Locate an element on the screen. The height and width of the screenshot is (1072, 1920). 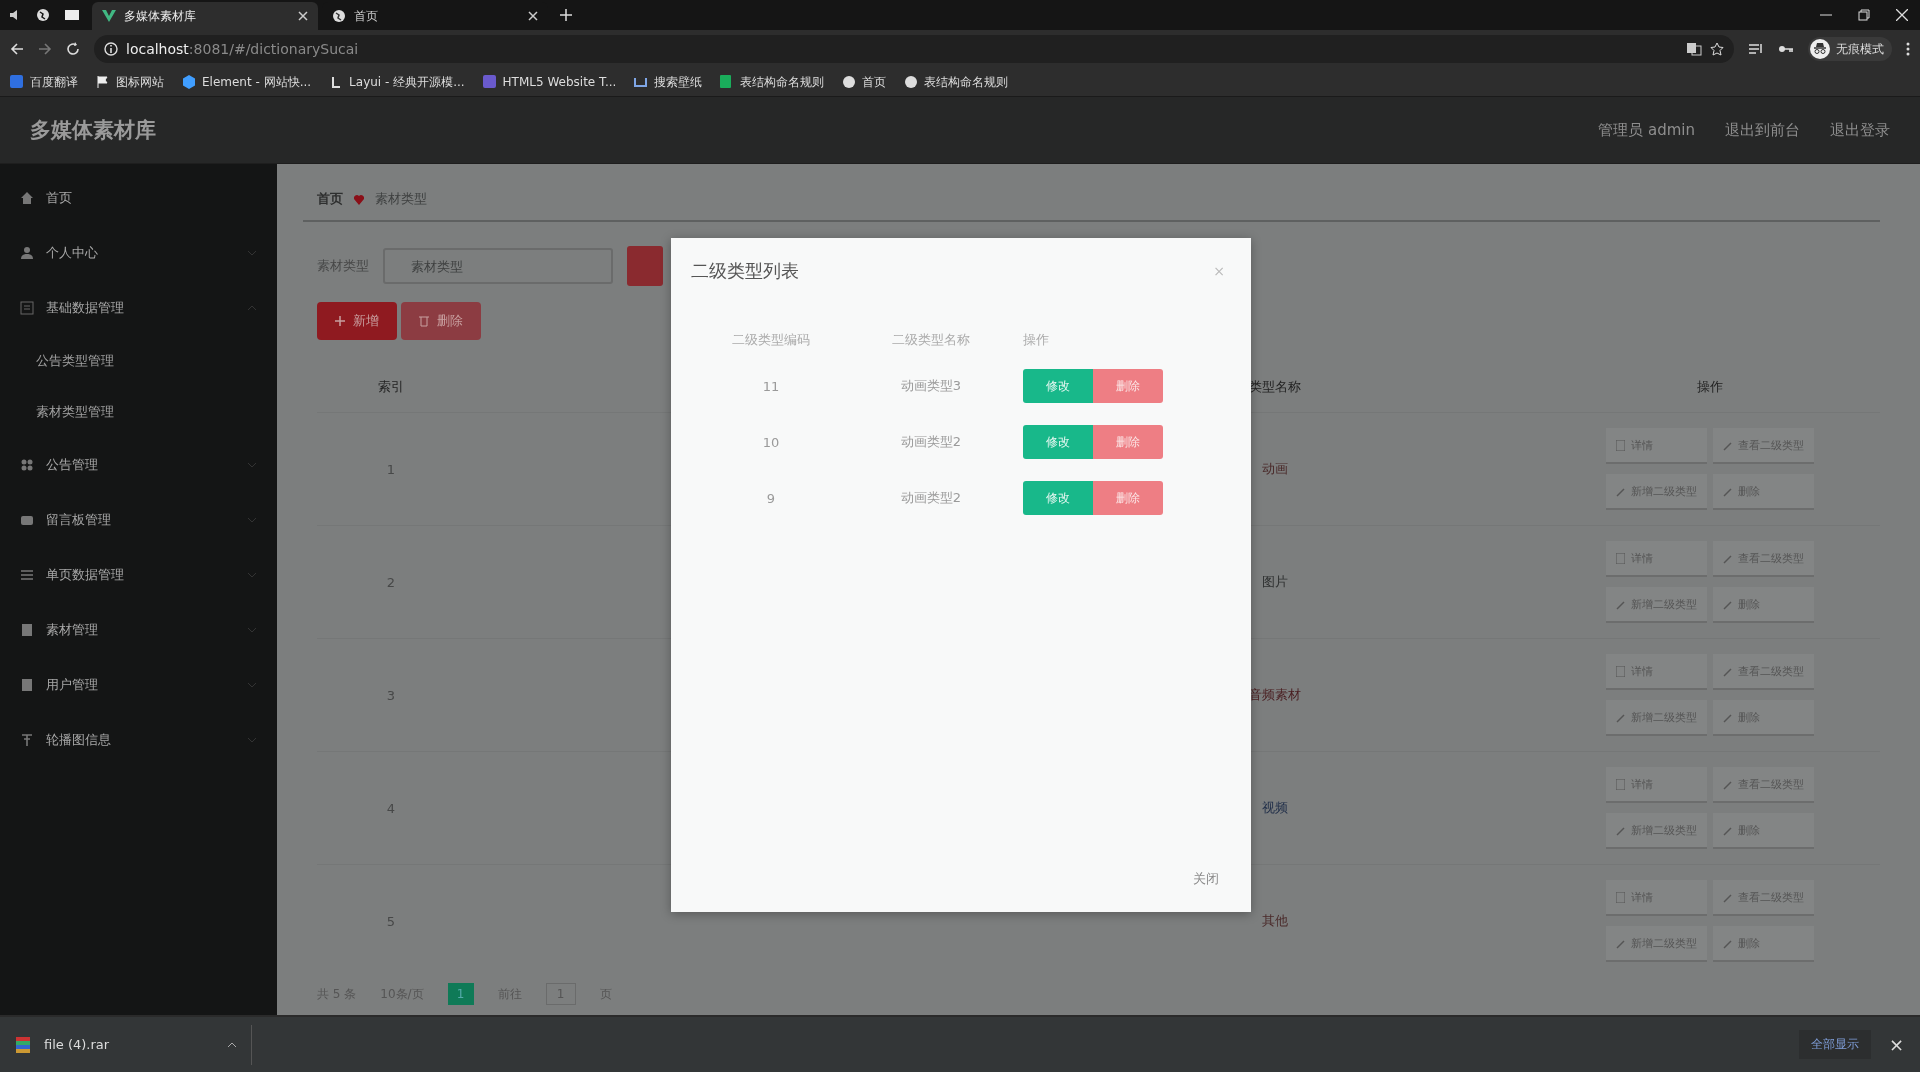
archive-icon is located at coordinates (23, 1044).